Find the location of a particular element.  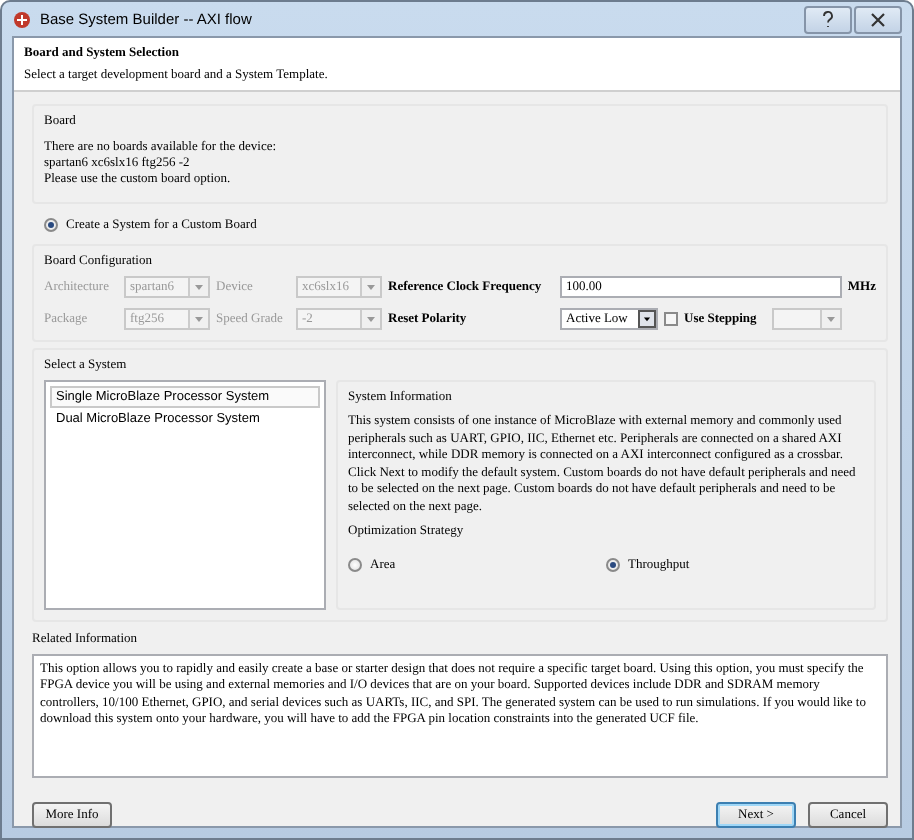

close-icon is located at coordinates (878, 19).